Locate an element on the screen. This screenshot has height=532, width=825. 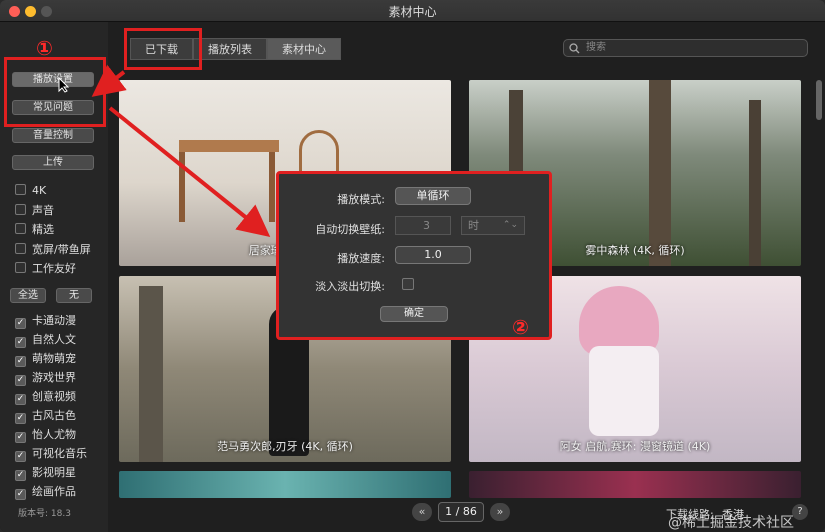
category-4: ✓ 创意视频 is located at coordinates (45, 397).